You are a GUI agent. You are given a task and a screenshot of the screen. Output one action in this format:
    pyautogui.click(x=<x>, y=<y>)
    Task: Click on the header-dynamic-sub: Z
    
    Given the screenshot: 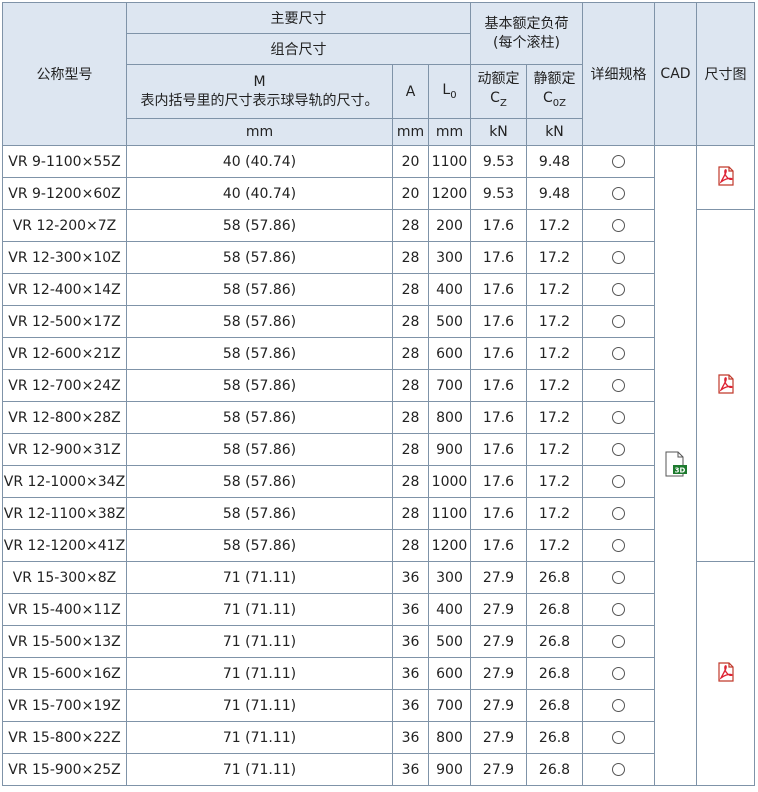 What is the action you would take?
    pyautogui.click(x=503, y=103)
    